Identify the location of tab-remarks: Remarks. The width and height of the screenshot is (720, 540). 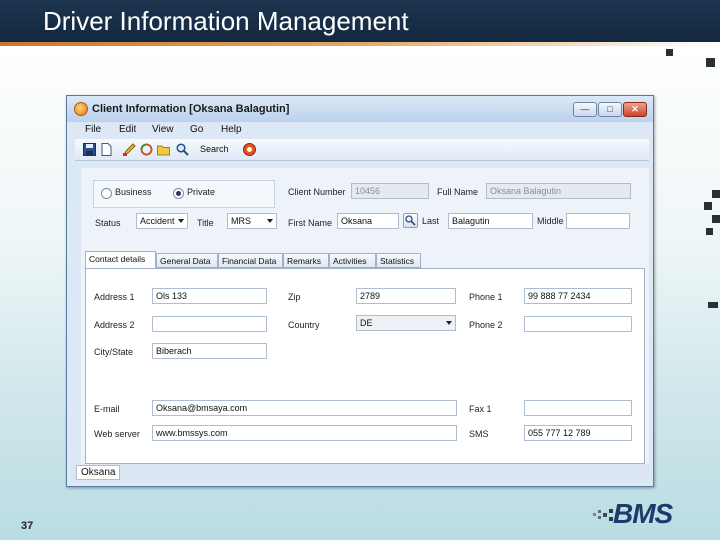
(306, 260).